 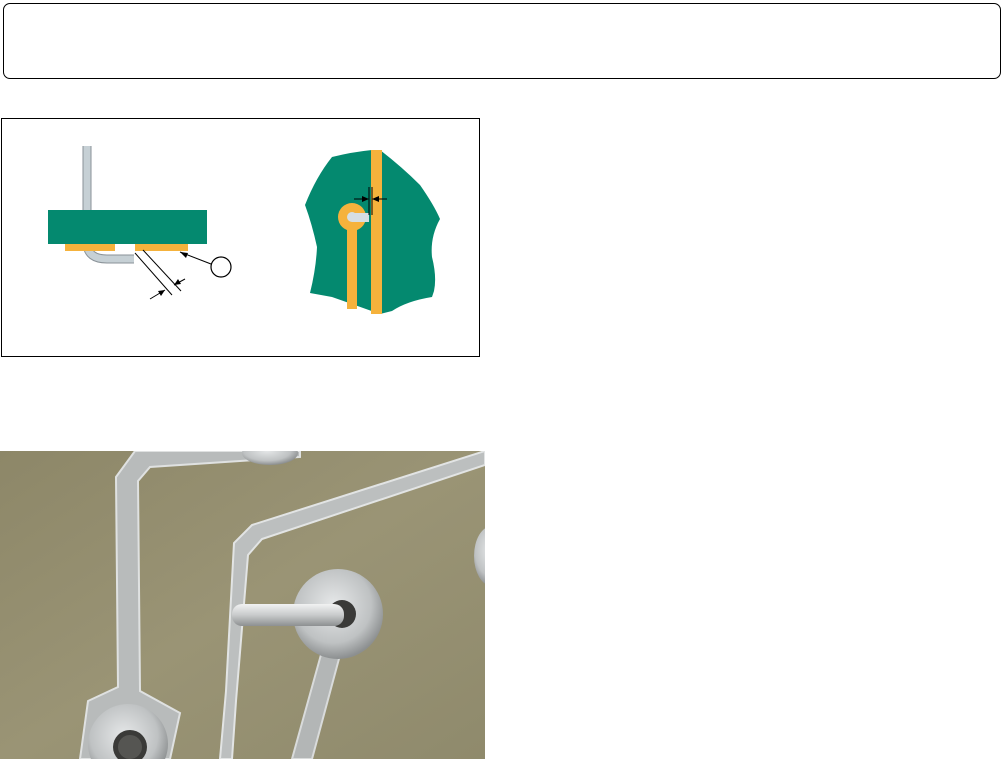 I want to click on side-view, so click(x=140, y=223).